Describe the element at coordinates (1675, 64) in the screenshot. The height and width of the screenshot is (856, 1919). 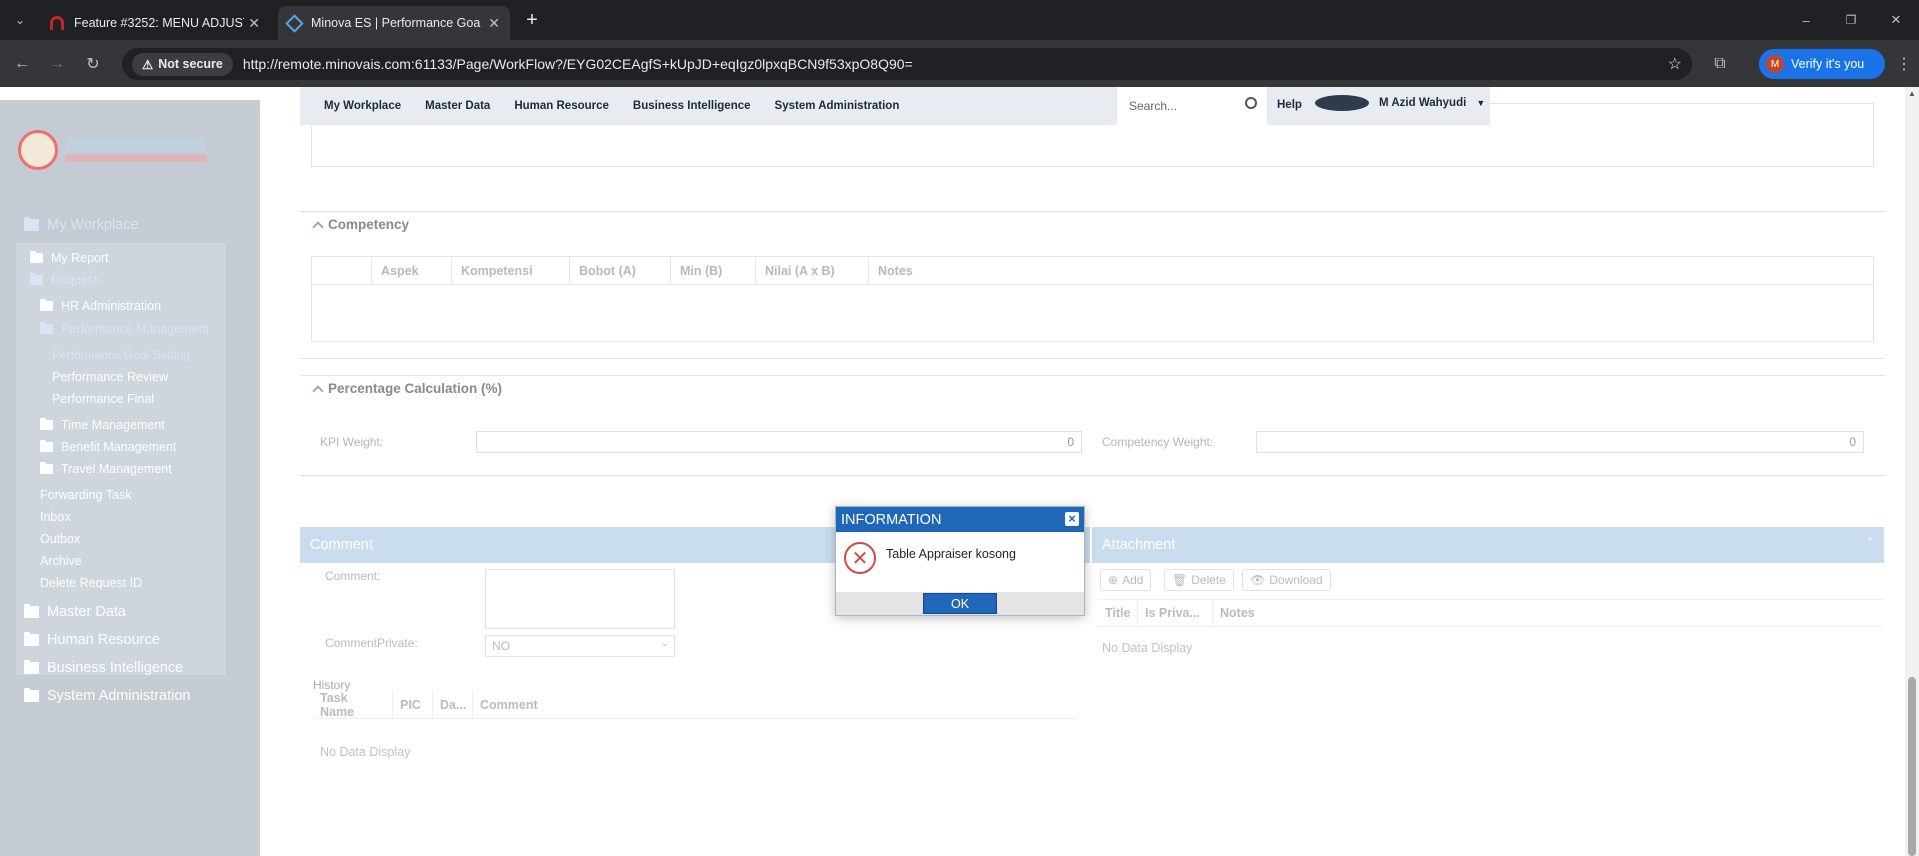
I see `bookmark-star-icon: ☆` at that location.